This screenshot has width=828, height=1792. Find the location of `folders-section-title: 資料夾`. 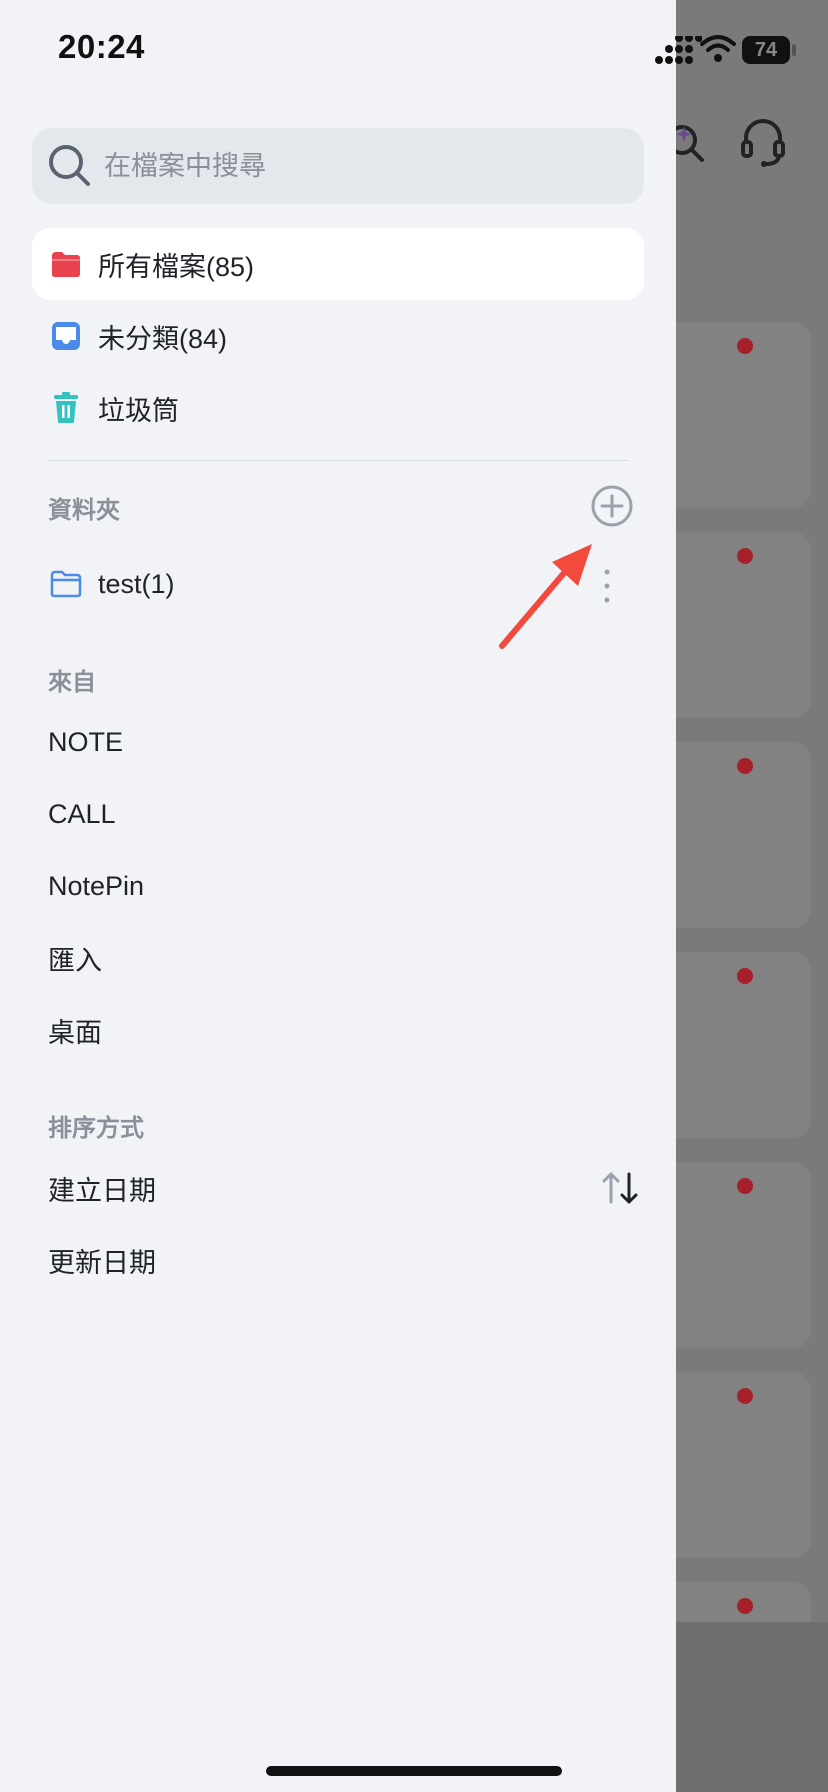

folders-section-title: 資料夾 is located at coordinates (84, 510).